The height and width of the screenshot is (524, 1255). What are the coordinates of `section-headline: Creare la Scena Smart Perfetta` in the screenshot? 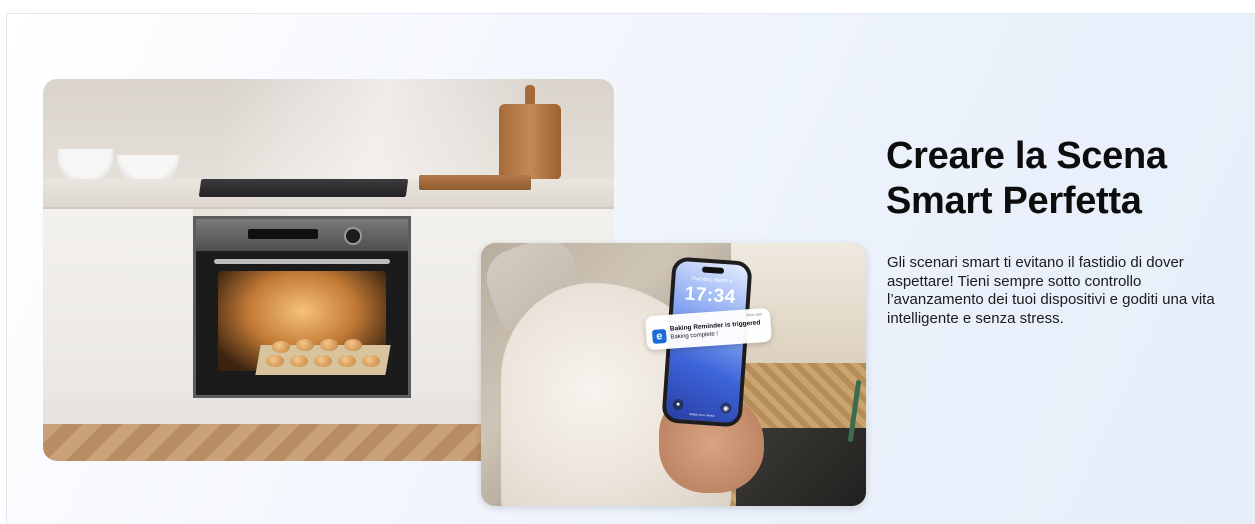 It's located at (1026, 178).